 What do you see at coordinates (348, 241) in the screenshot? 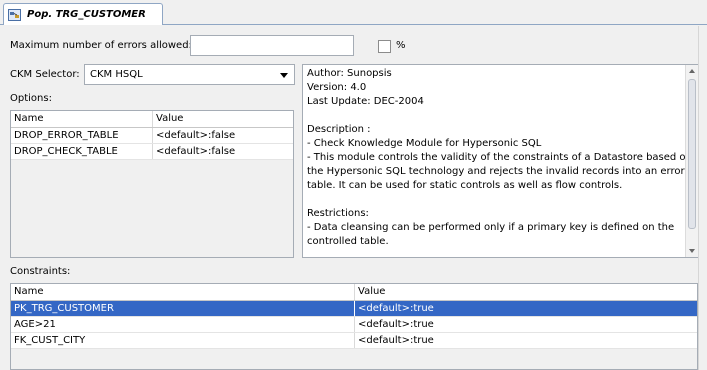
I see `description-line: controlled table.` at bounding box center [348, 241].